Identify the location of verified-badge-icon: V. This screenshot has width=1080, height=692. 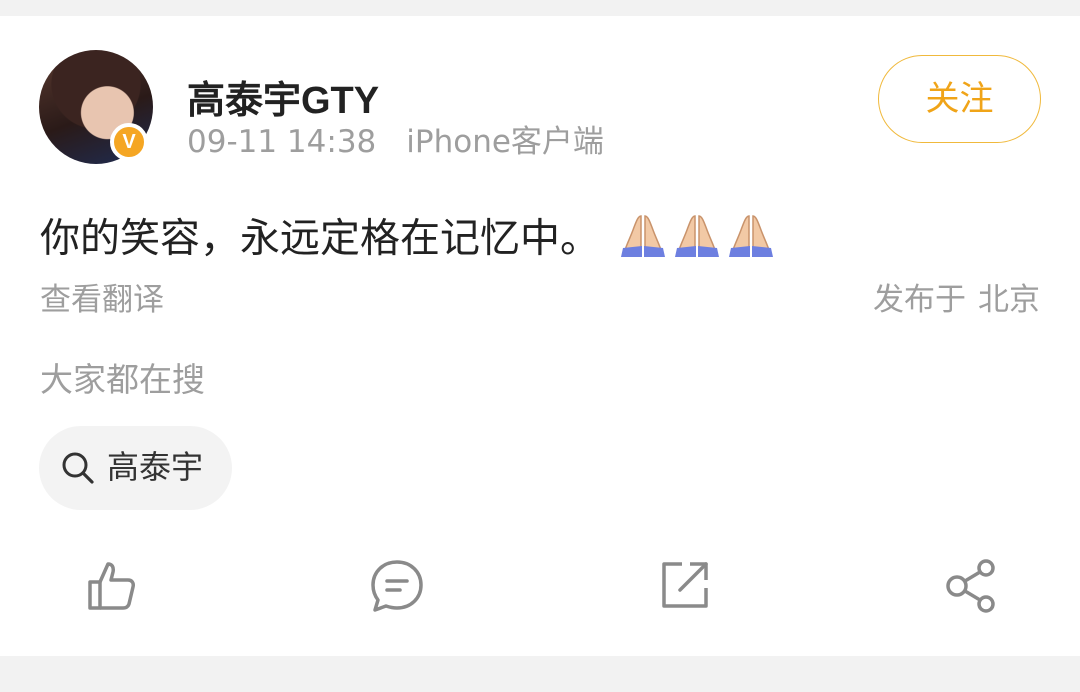
(129, 142).